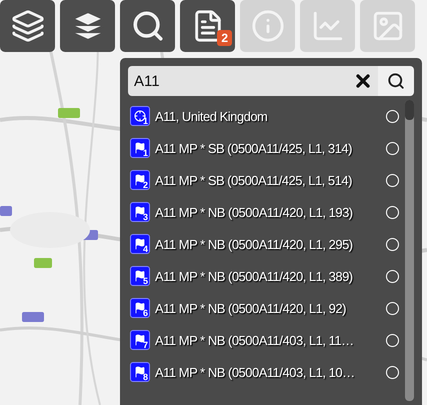  What do you see at coordinates (140, 244) in the screenshot?
I see `flag-marker-icon: 4` at bounding box center [140, 244].